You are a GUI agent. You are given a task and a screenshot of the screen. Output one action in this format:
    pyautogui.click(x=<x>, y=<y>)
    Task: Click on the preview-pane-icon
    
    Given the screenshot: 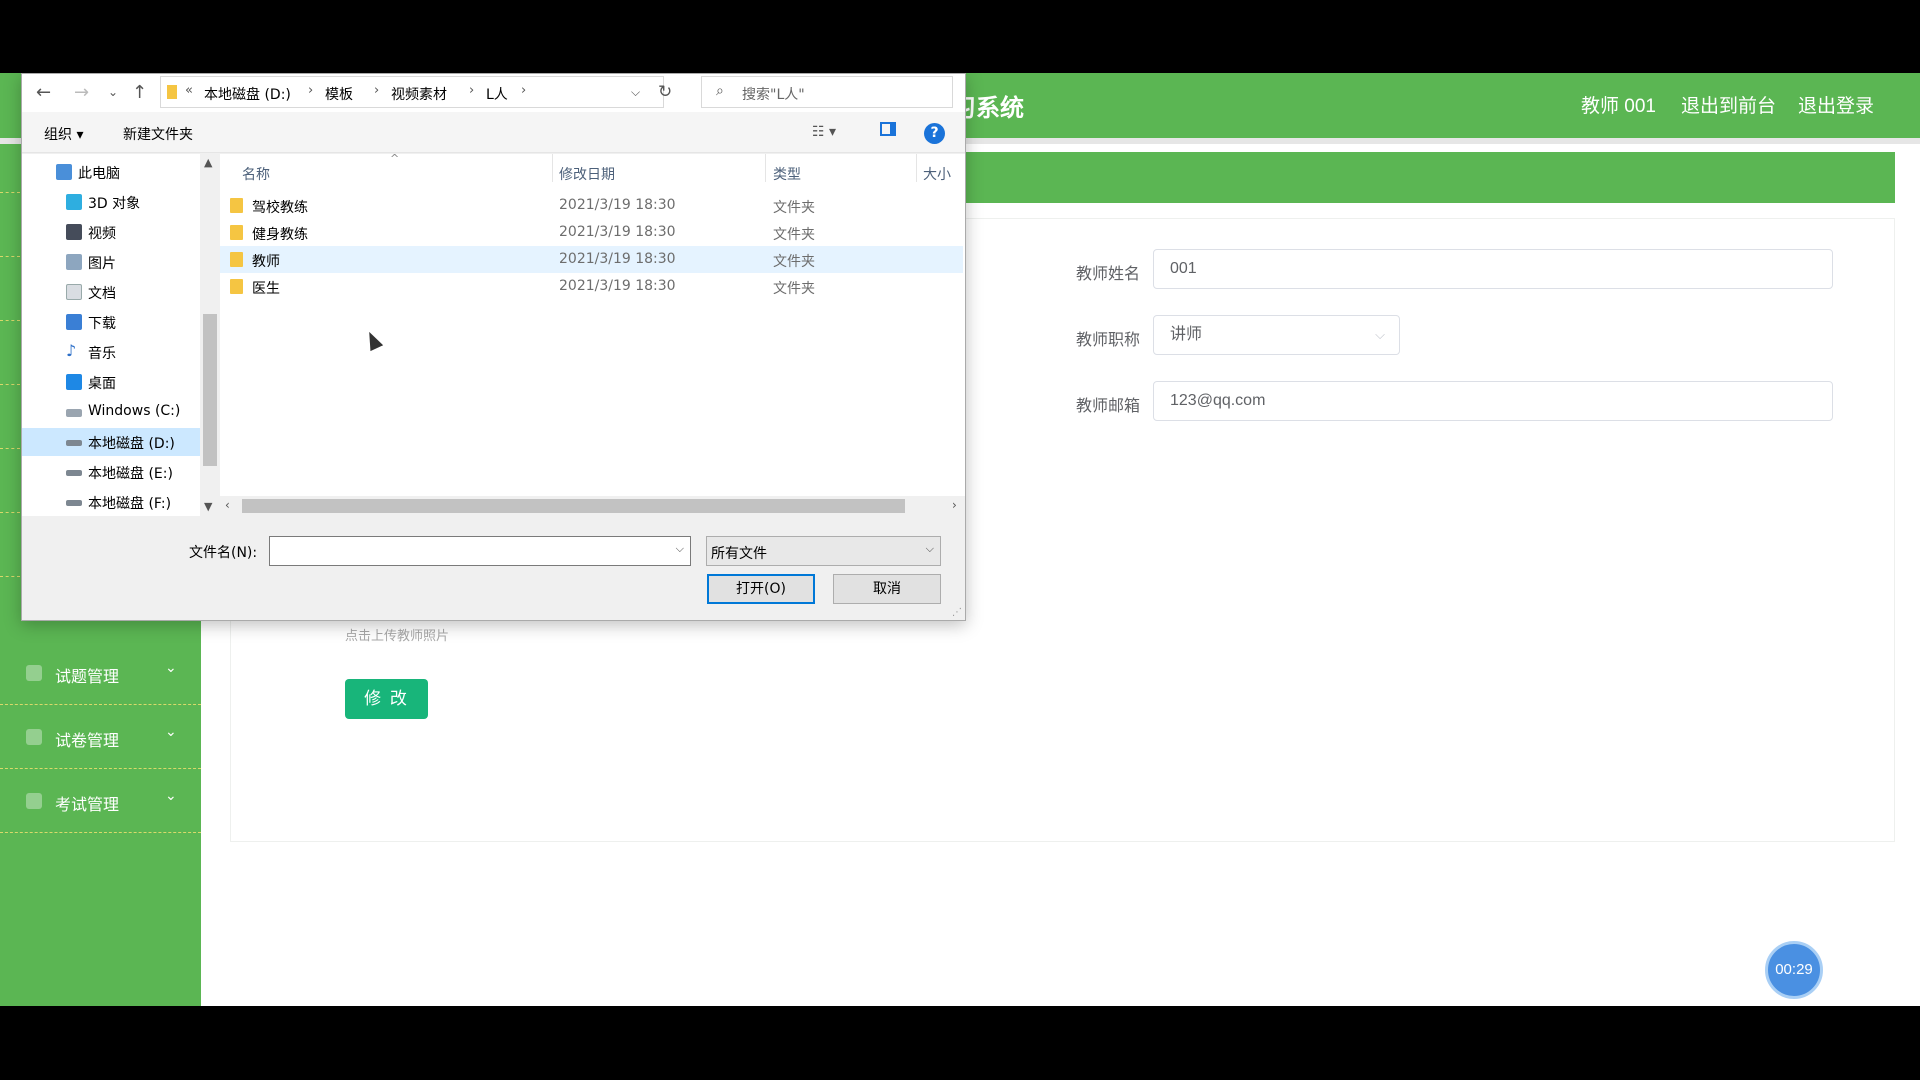 What is the action you would take?
    pyautogui.click(x=888, y=129)
    